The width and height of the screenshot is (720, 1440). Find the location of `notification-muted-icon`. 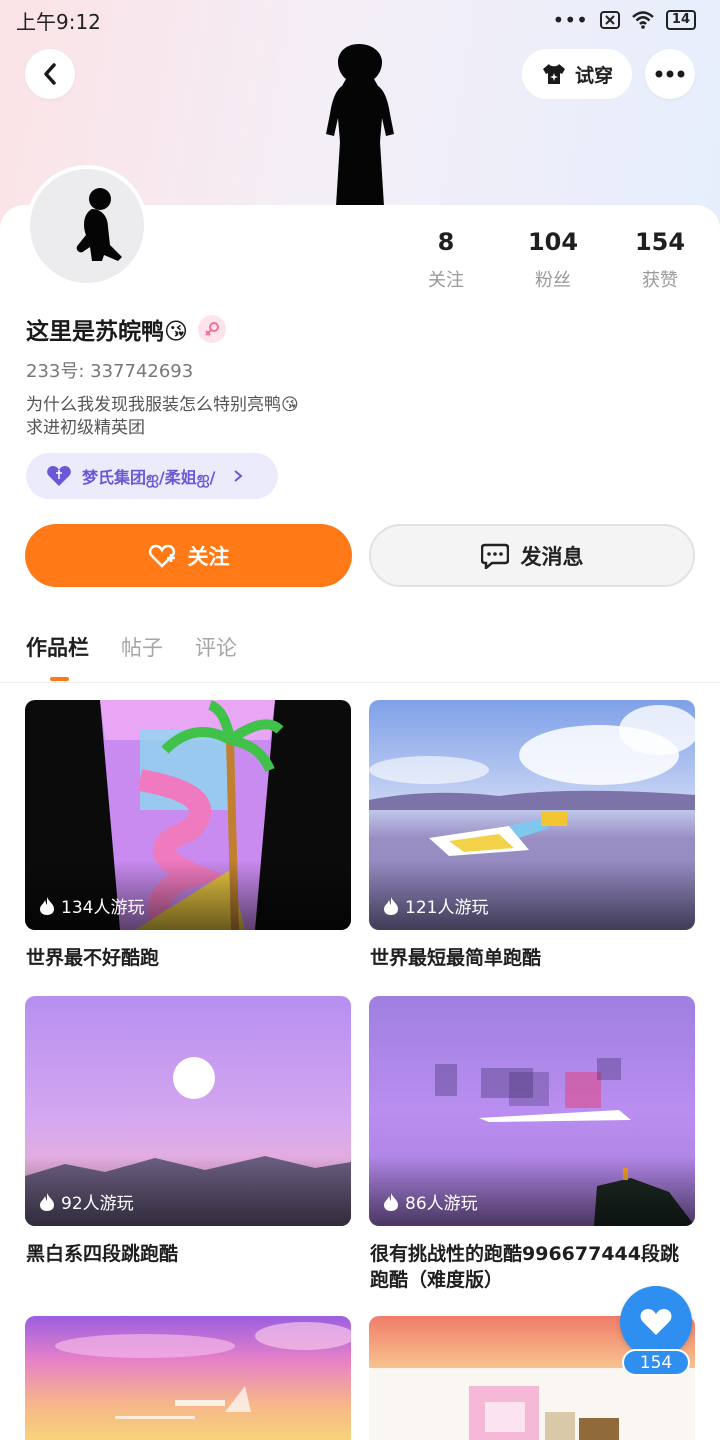

notification-muted-icon is located at coordinates (609, 20).